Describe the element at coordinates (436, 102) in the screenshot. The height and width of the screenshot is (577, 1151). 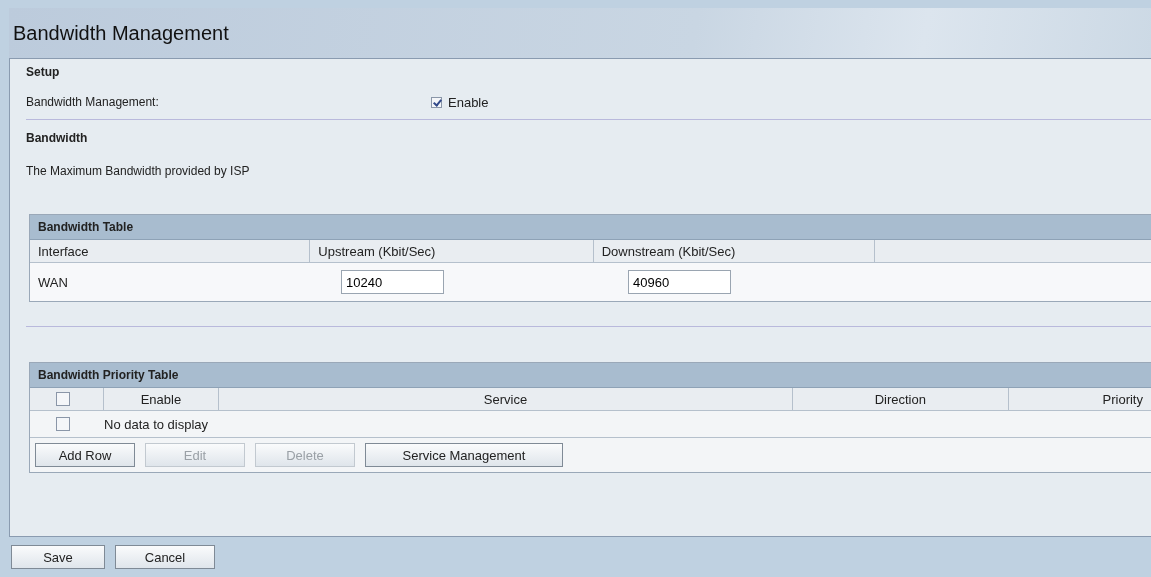
I see `checkbox` at that location.